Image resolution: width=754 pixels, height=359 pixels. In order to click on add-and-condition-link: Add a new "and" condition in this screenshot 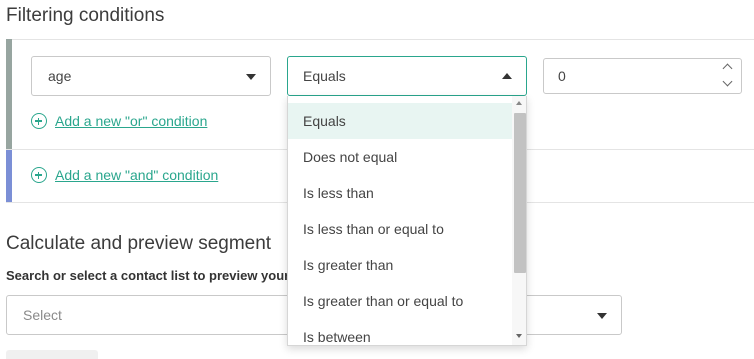, I will do `click(124, 175)`.